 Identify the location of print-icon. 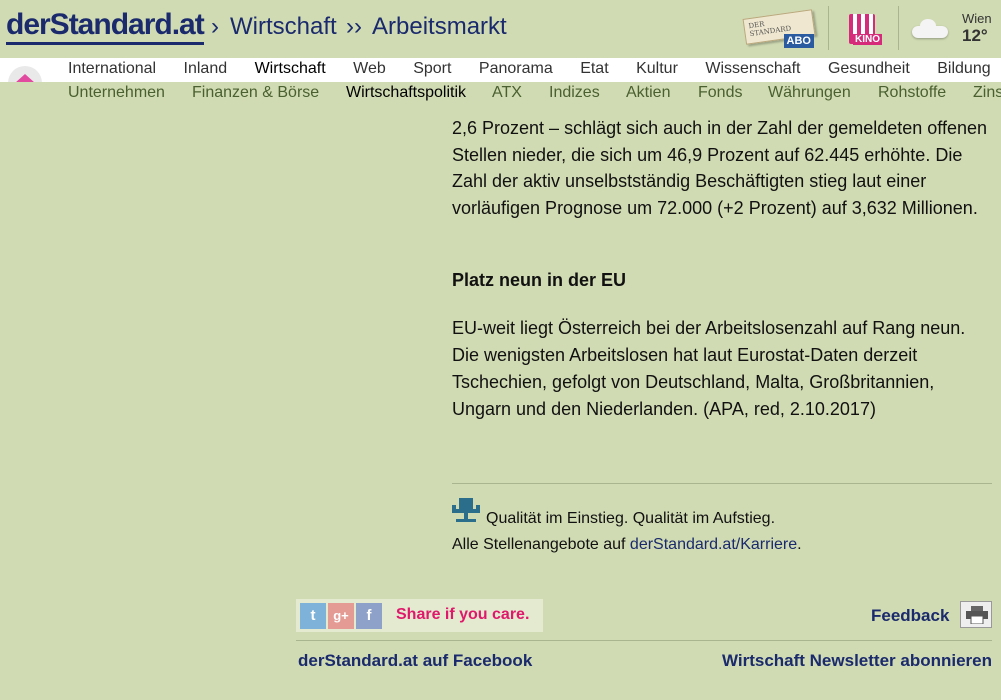
(977, 615).